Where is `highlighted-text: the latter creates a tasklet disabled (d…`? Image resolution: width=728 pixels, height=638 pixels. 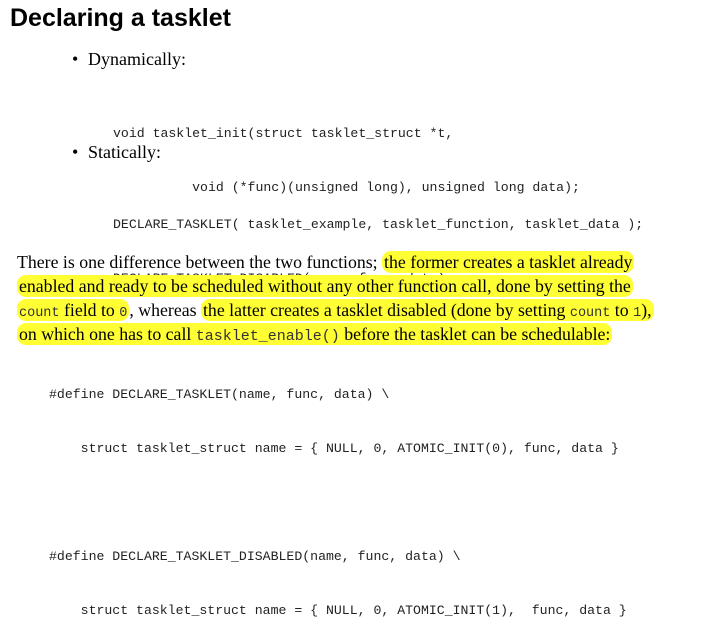
highlighted-text: the latter creates a tasklet disabled (d… is located at coordinates (427, 310).